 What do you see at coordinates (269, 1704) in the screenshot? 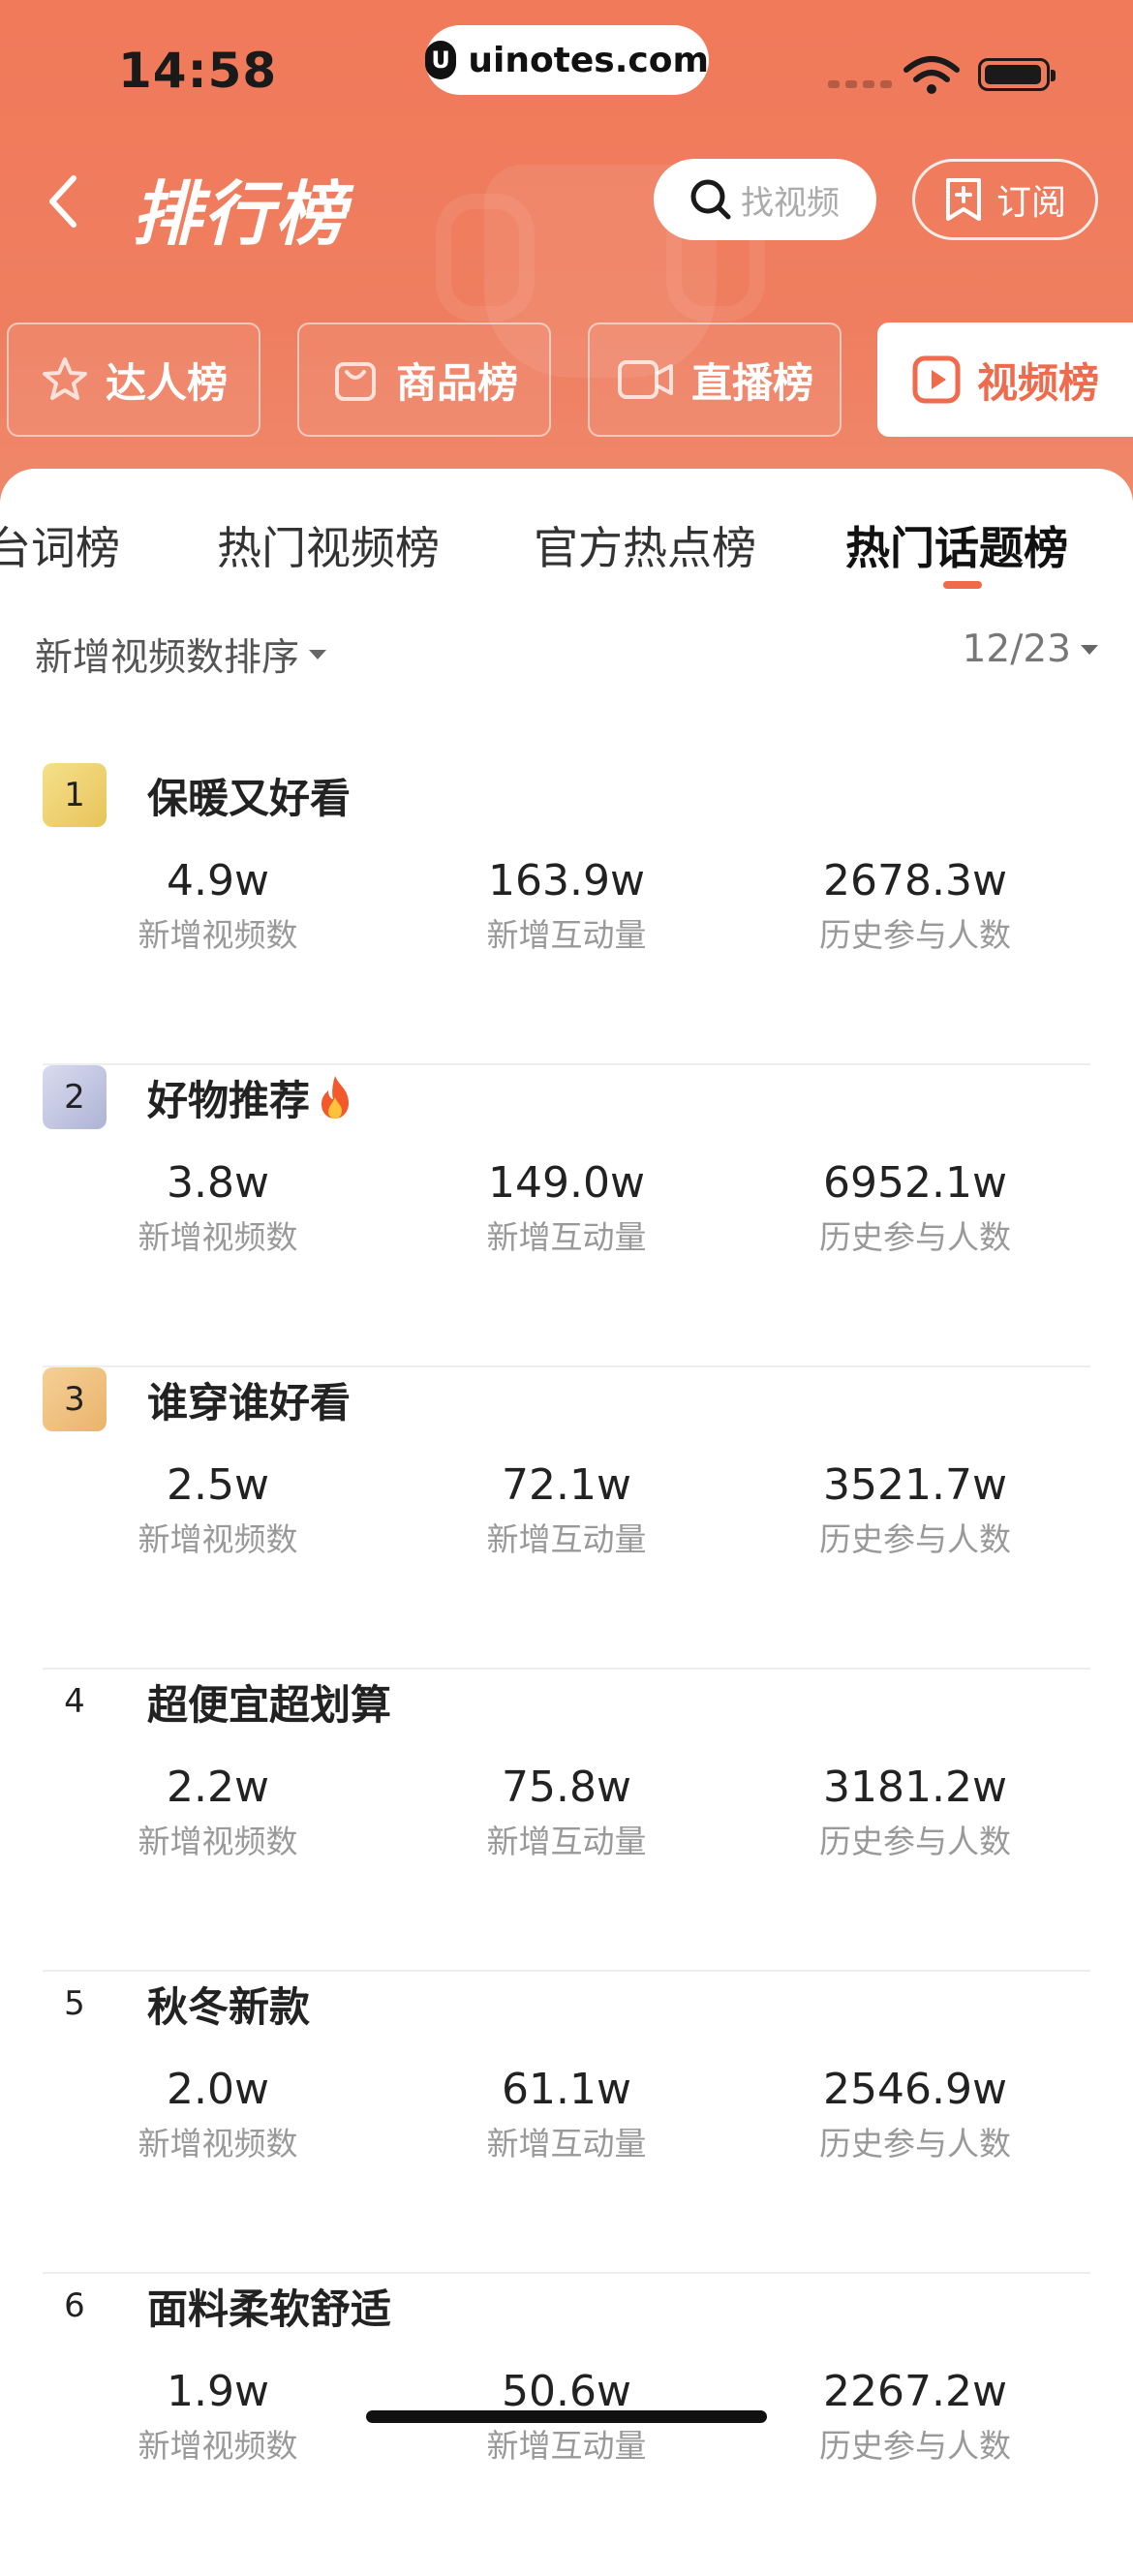
I see `topic-name: 超便宜超划算` at bounding box center [269, 1704].